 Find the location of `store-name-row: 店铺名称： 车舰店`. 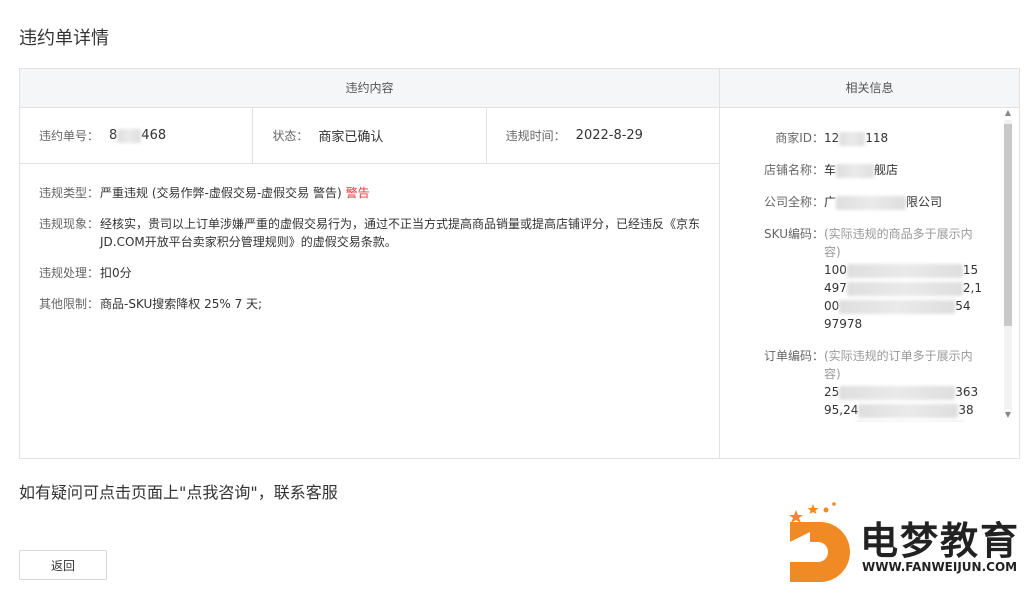

store-name-row: 店铺名称： 车舰店 is located at coordinates (879, 170).